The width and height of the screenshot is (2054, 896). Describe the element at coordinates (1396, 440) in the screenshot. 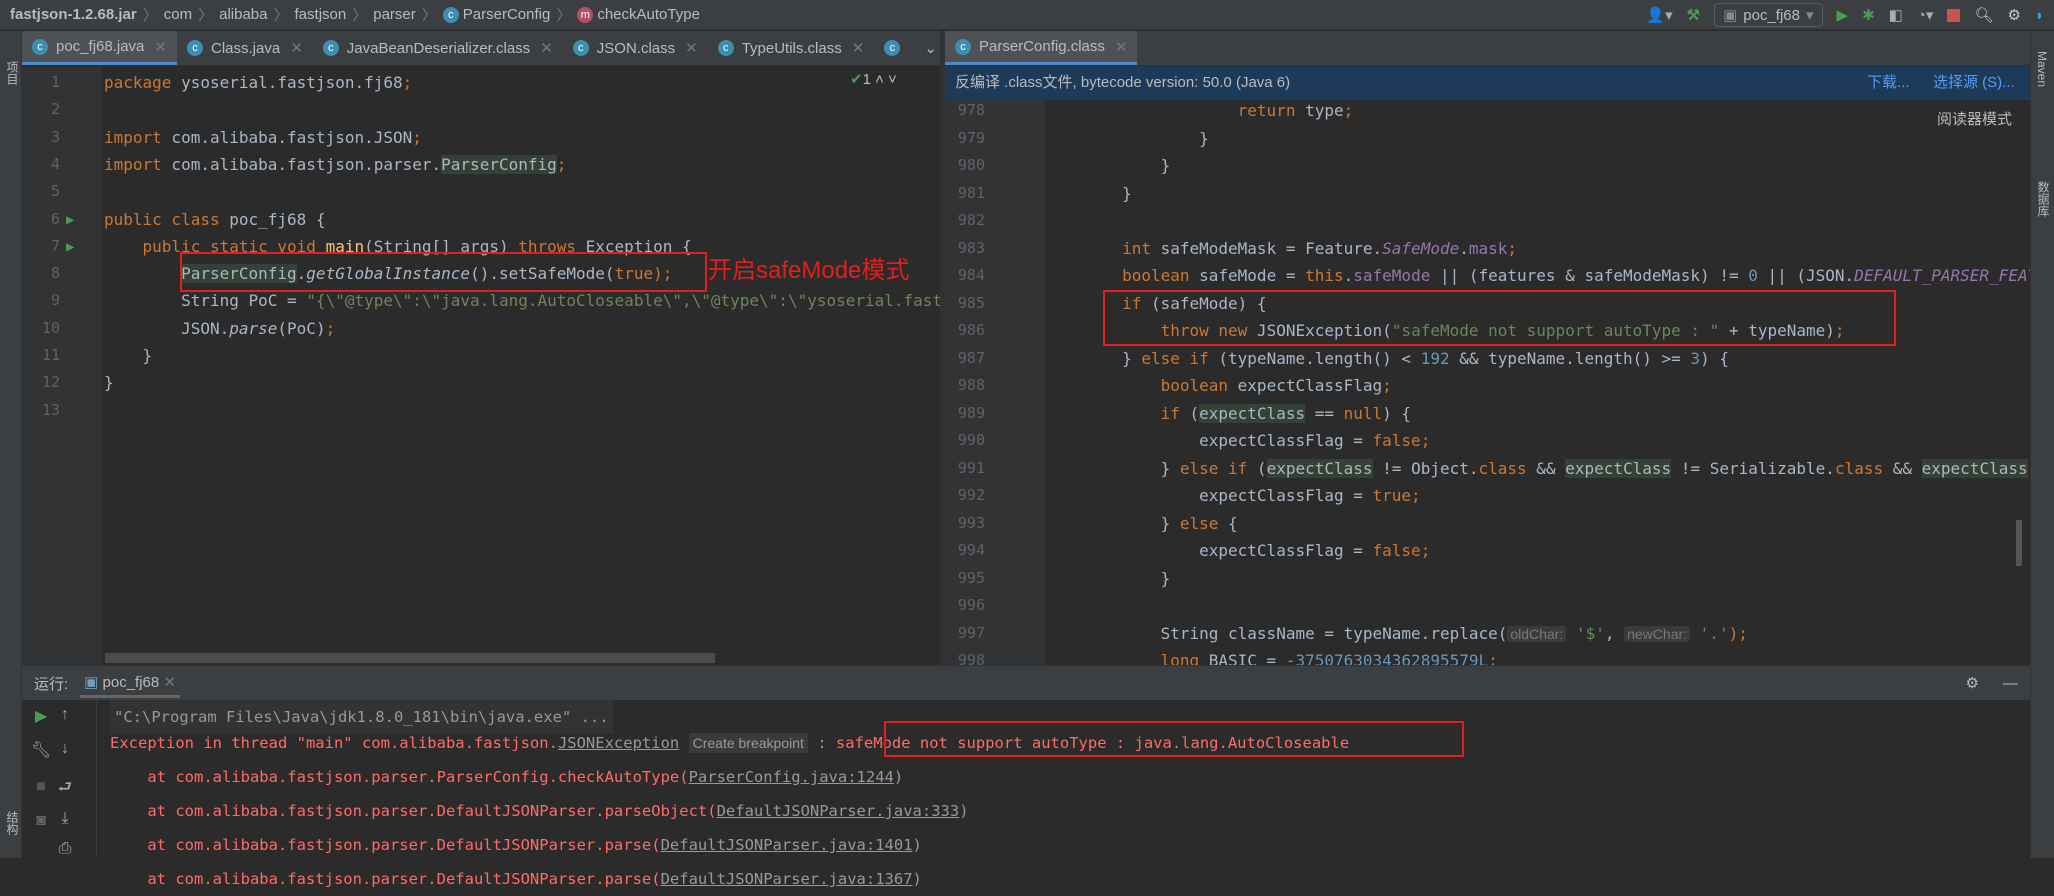

I see `code-token: false` at that location.